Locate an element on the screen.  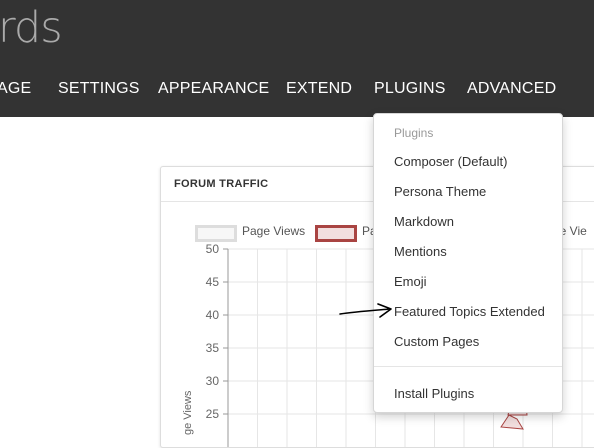
nav-item-manage: AGE is located at coordinates (15, 89).